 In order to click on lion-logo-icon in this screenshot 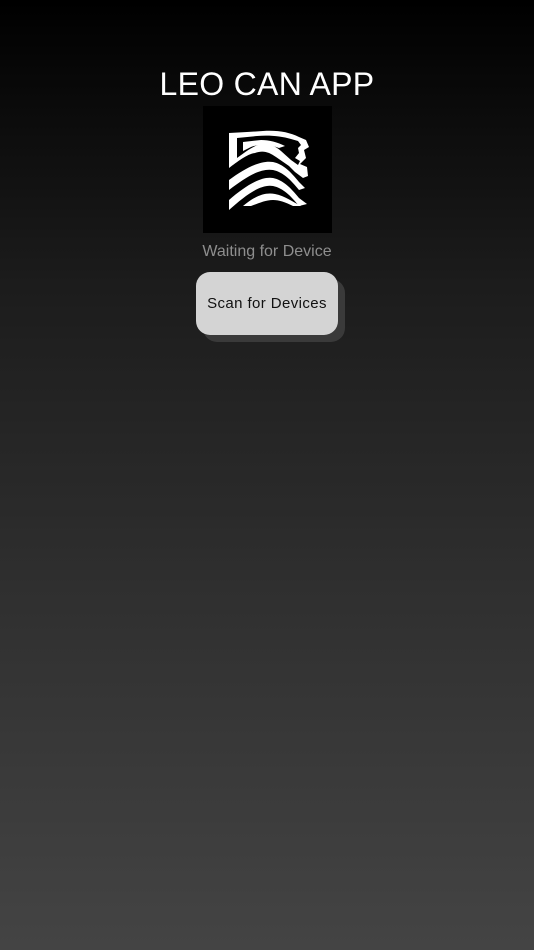, I will do `click(267, 169)`.